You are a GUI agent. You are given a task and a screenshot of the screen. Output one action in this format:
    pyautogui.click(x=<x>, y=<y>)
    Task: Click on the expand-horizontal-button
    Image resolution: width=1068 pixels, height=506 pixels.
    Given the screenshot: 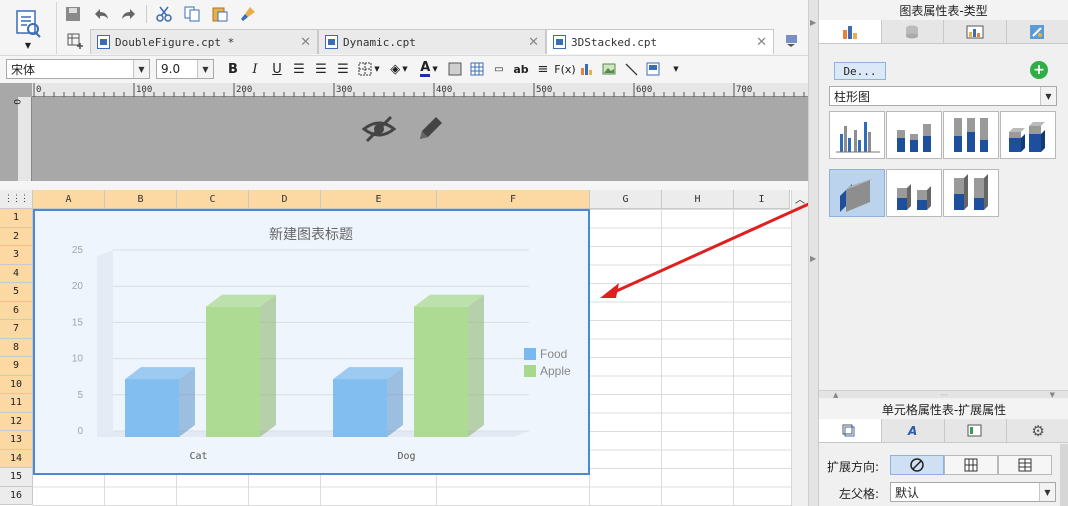 What is the action you would take?
    pyautogui.click(x=1025, y=465)
    